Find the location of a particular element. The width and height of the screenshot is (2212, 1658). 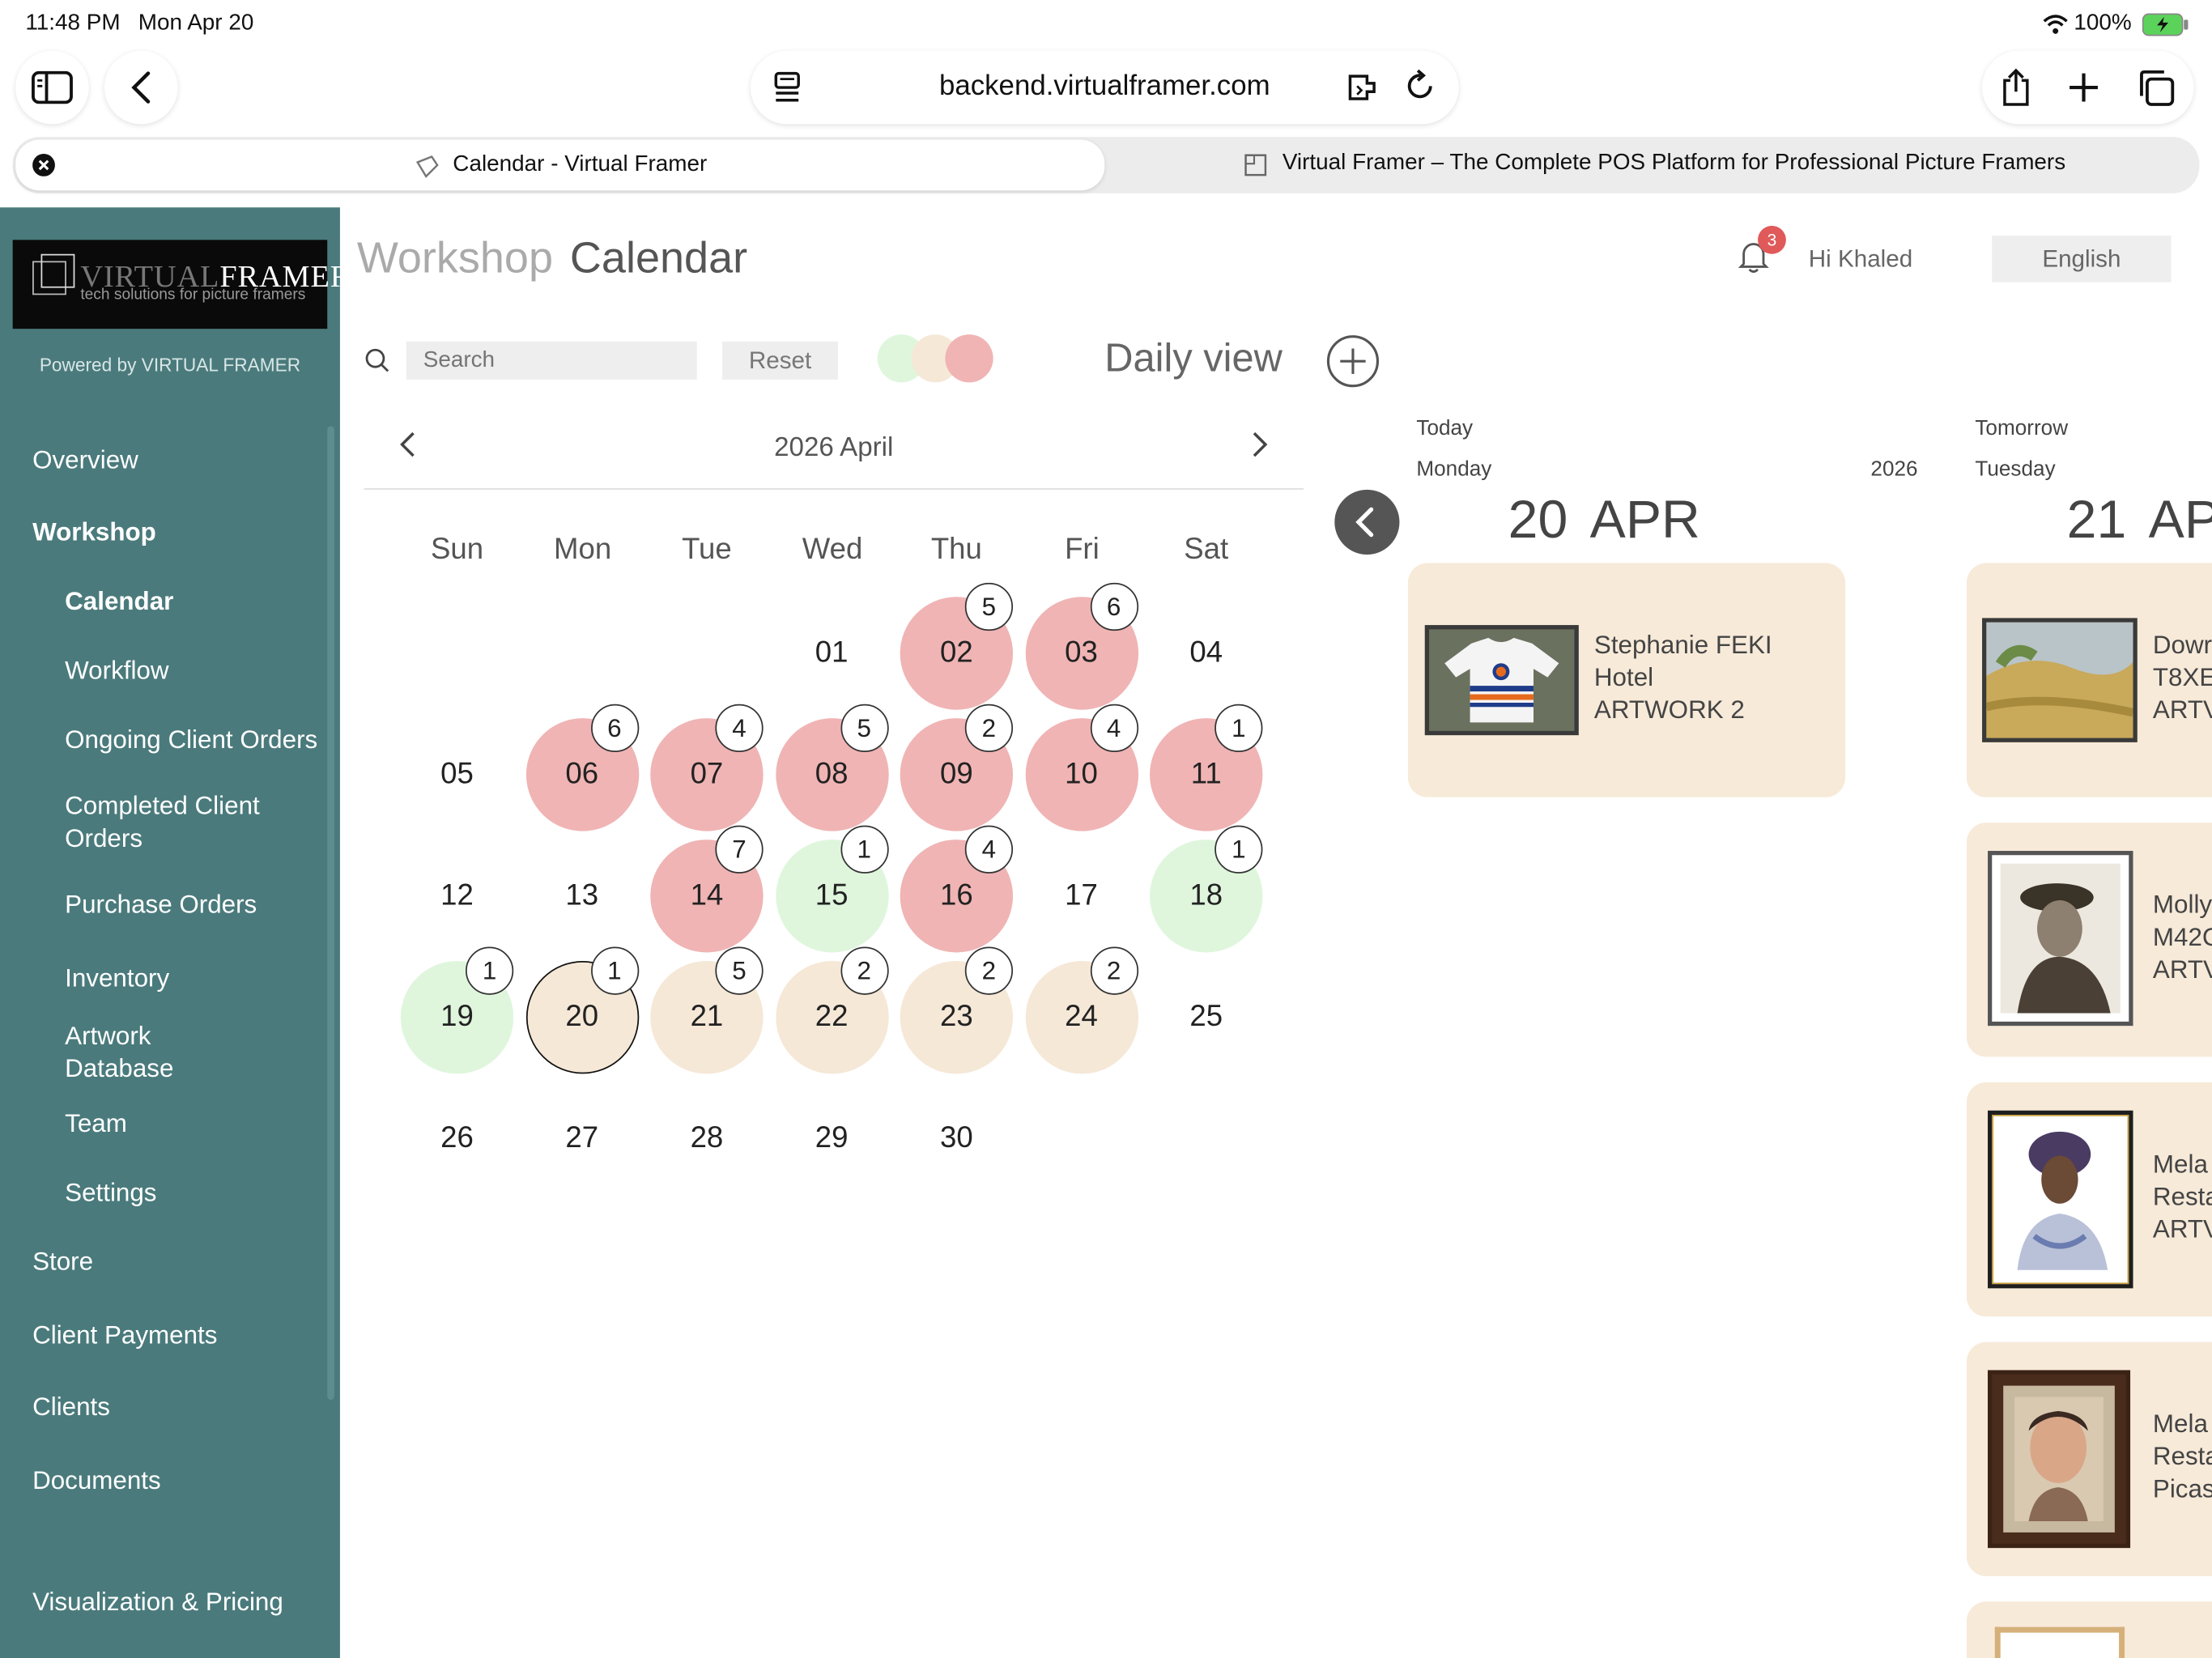

nav-clients: Clients is located at coordinates (71, 1407).